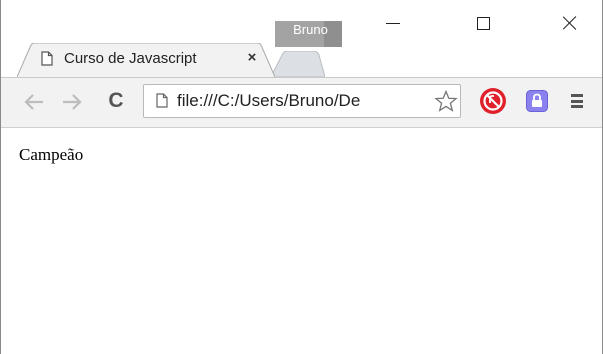 The height and width of the screenshot is (354, 603). I want to click on maximize-icon, so click(483, 23).